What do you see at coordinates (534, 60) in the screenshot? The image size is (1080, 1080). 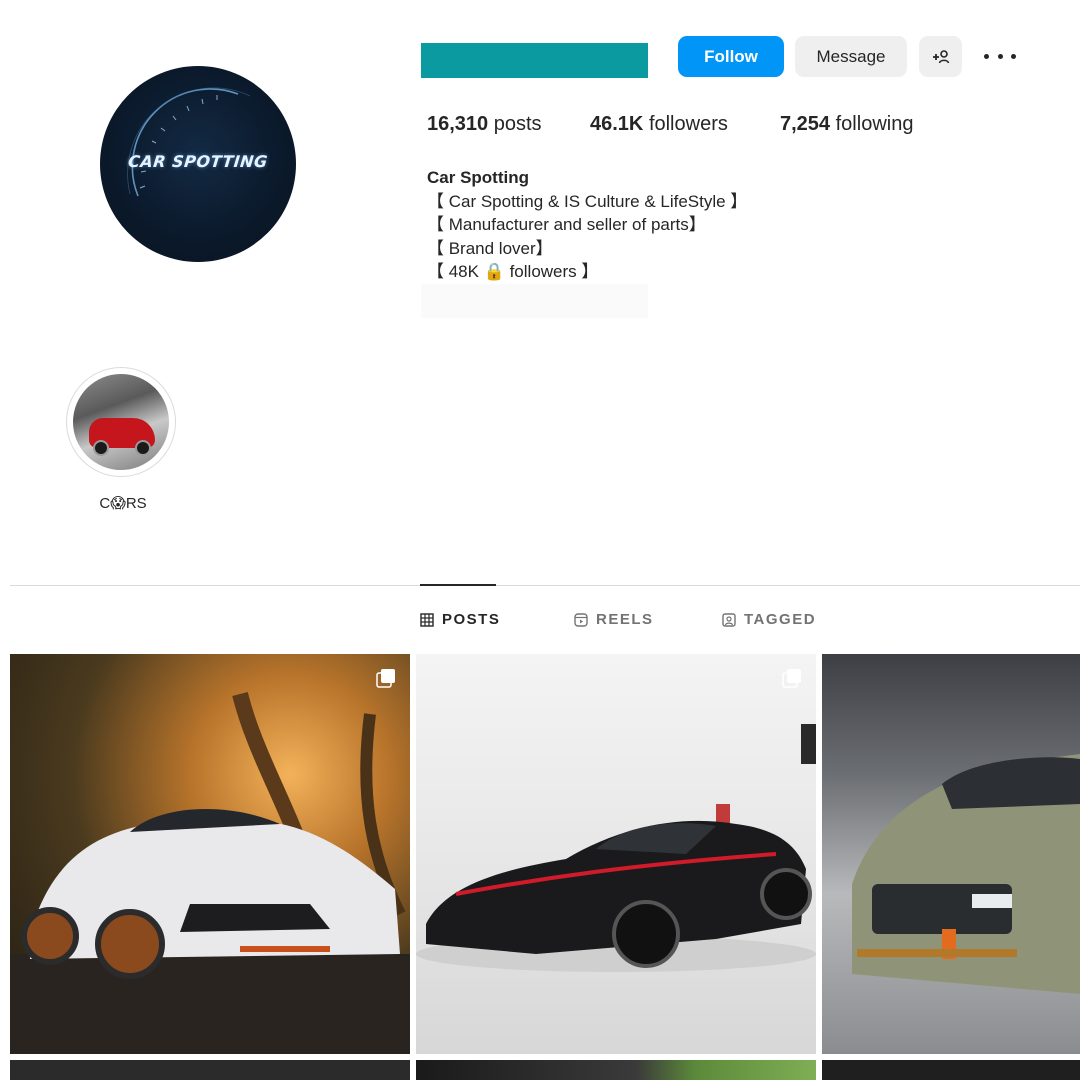 I see `username-block` at bounding box center [534, 60].